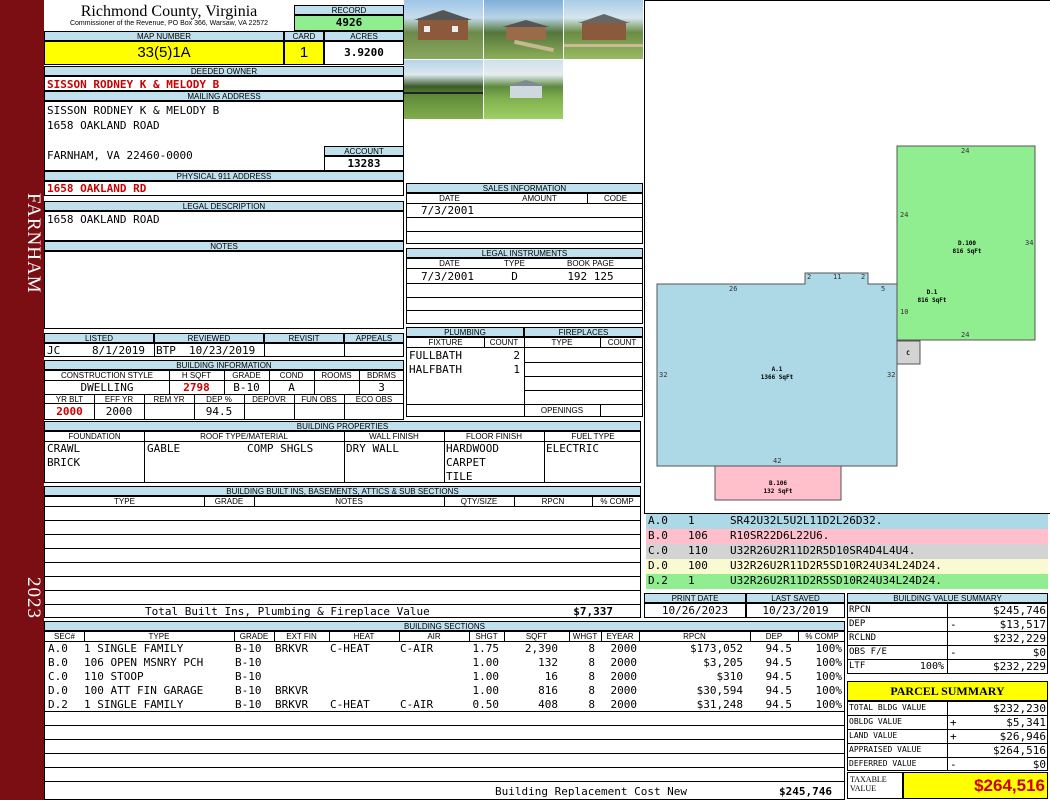 The image size is (1050, 800). What do you see at coordinates (524, 188) in the screenshot?
I see `sales-info-label: SALES INFORMATION` at bounding box center [524, 188].